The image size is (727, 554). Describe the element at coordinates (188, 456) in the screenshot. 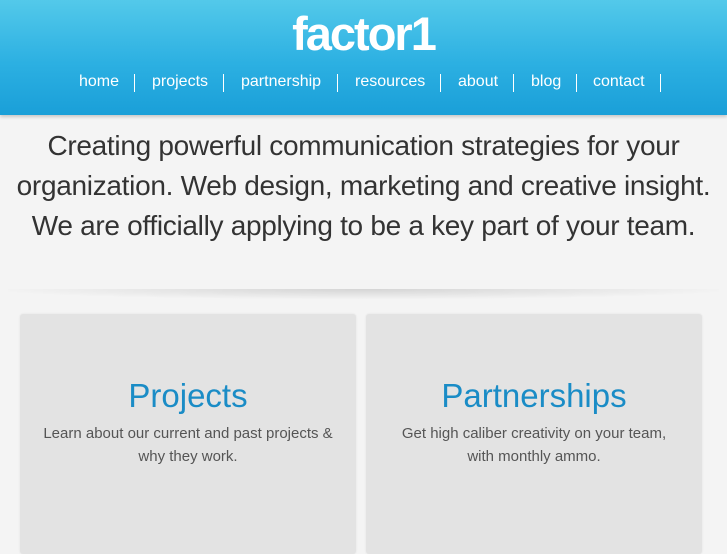

I see `card-description-line: why they work.` at that location.